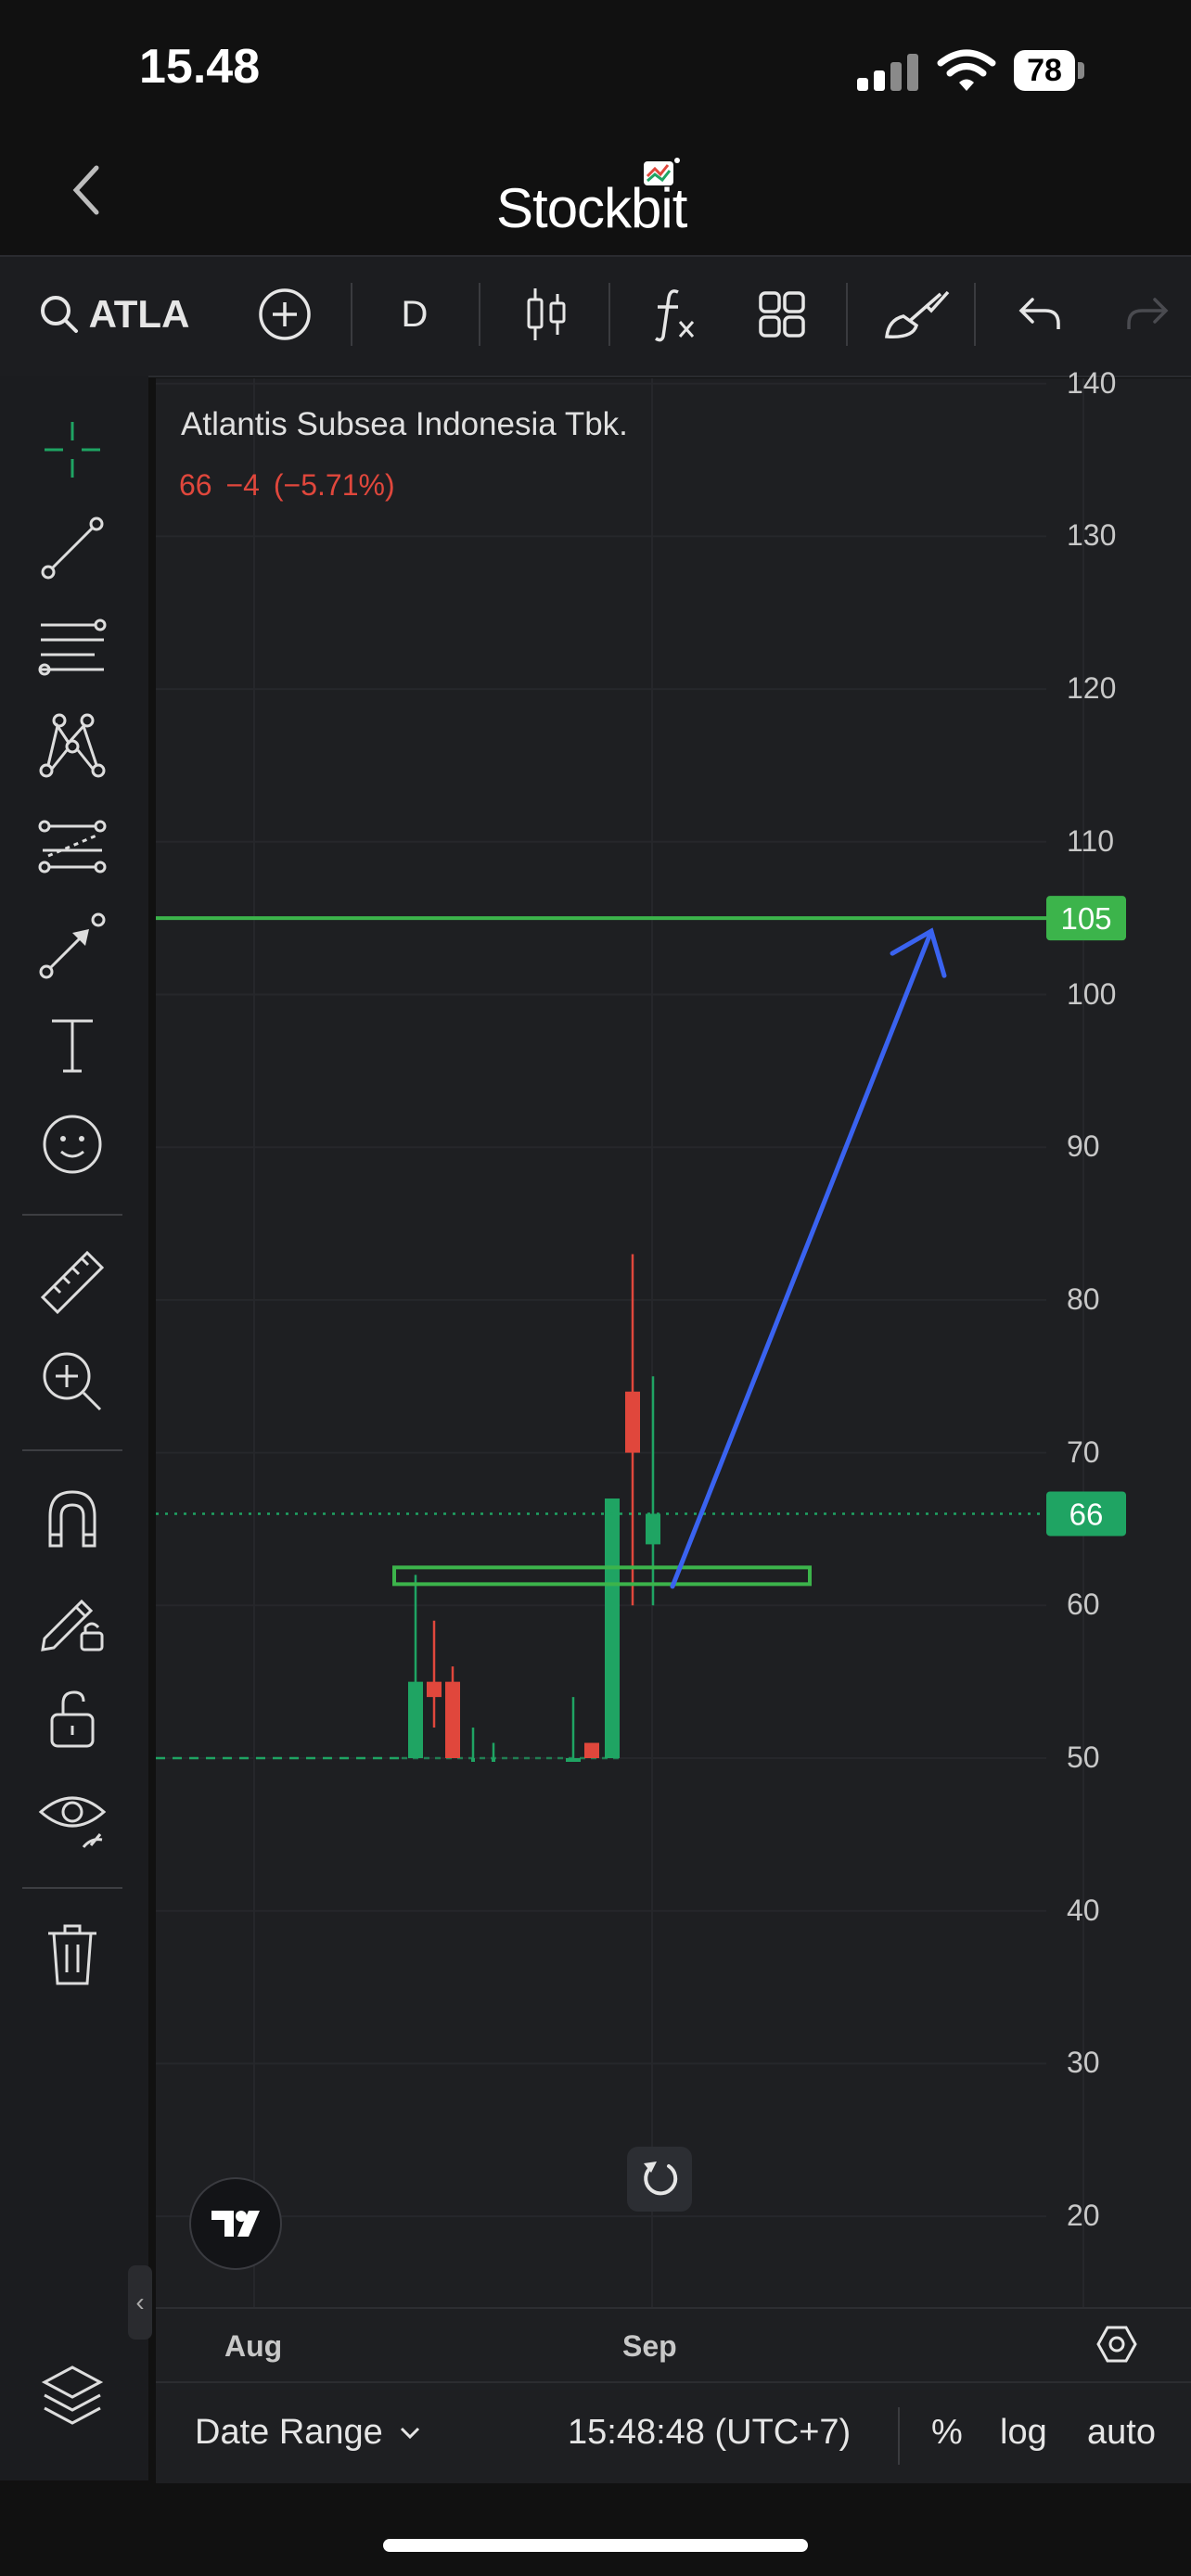 This screenshot has width=1191, height=2576. I want to click on signal-icon, so click(887, 72).